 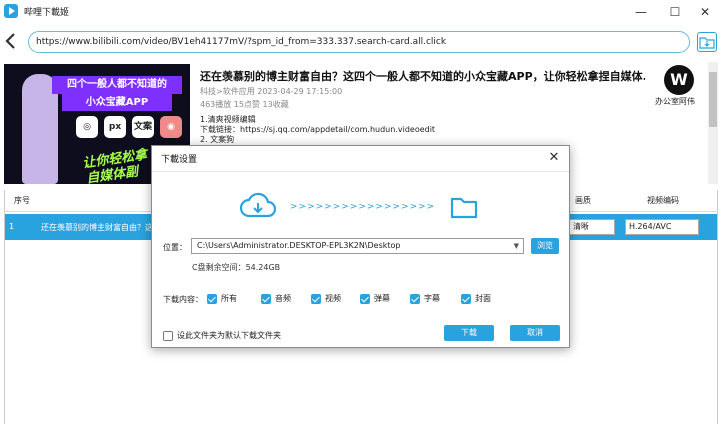 I want to click on option-video: 视频, so click(x=326, y=299).